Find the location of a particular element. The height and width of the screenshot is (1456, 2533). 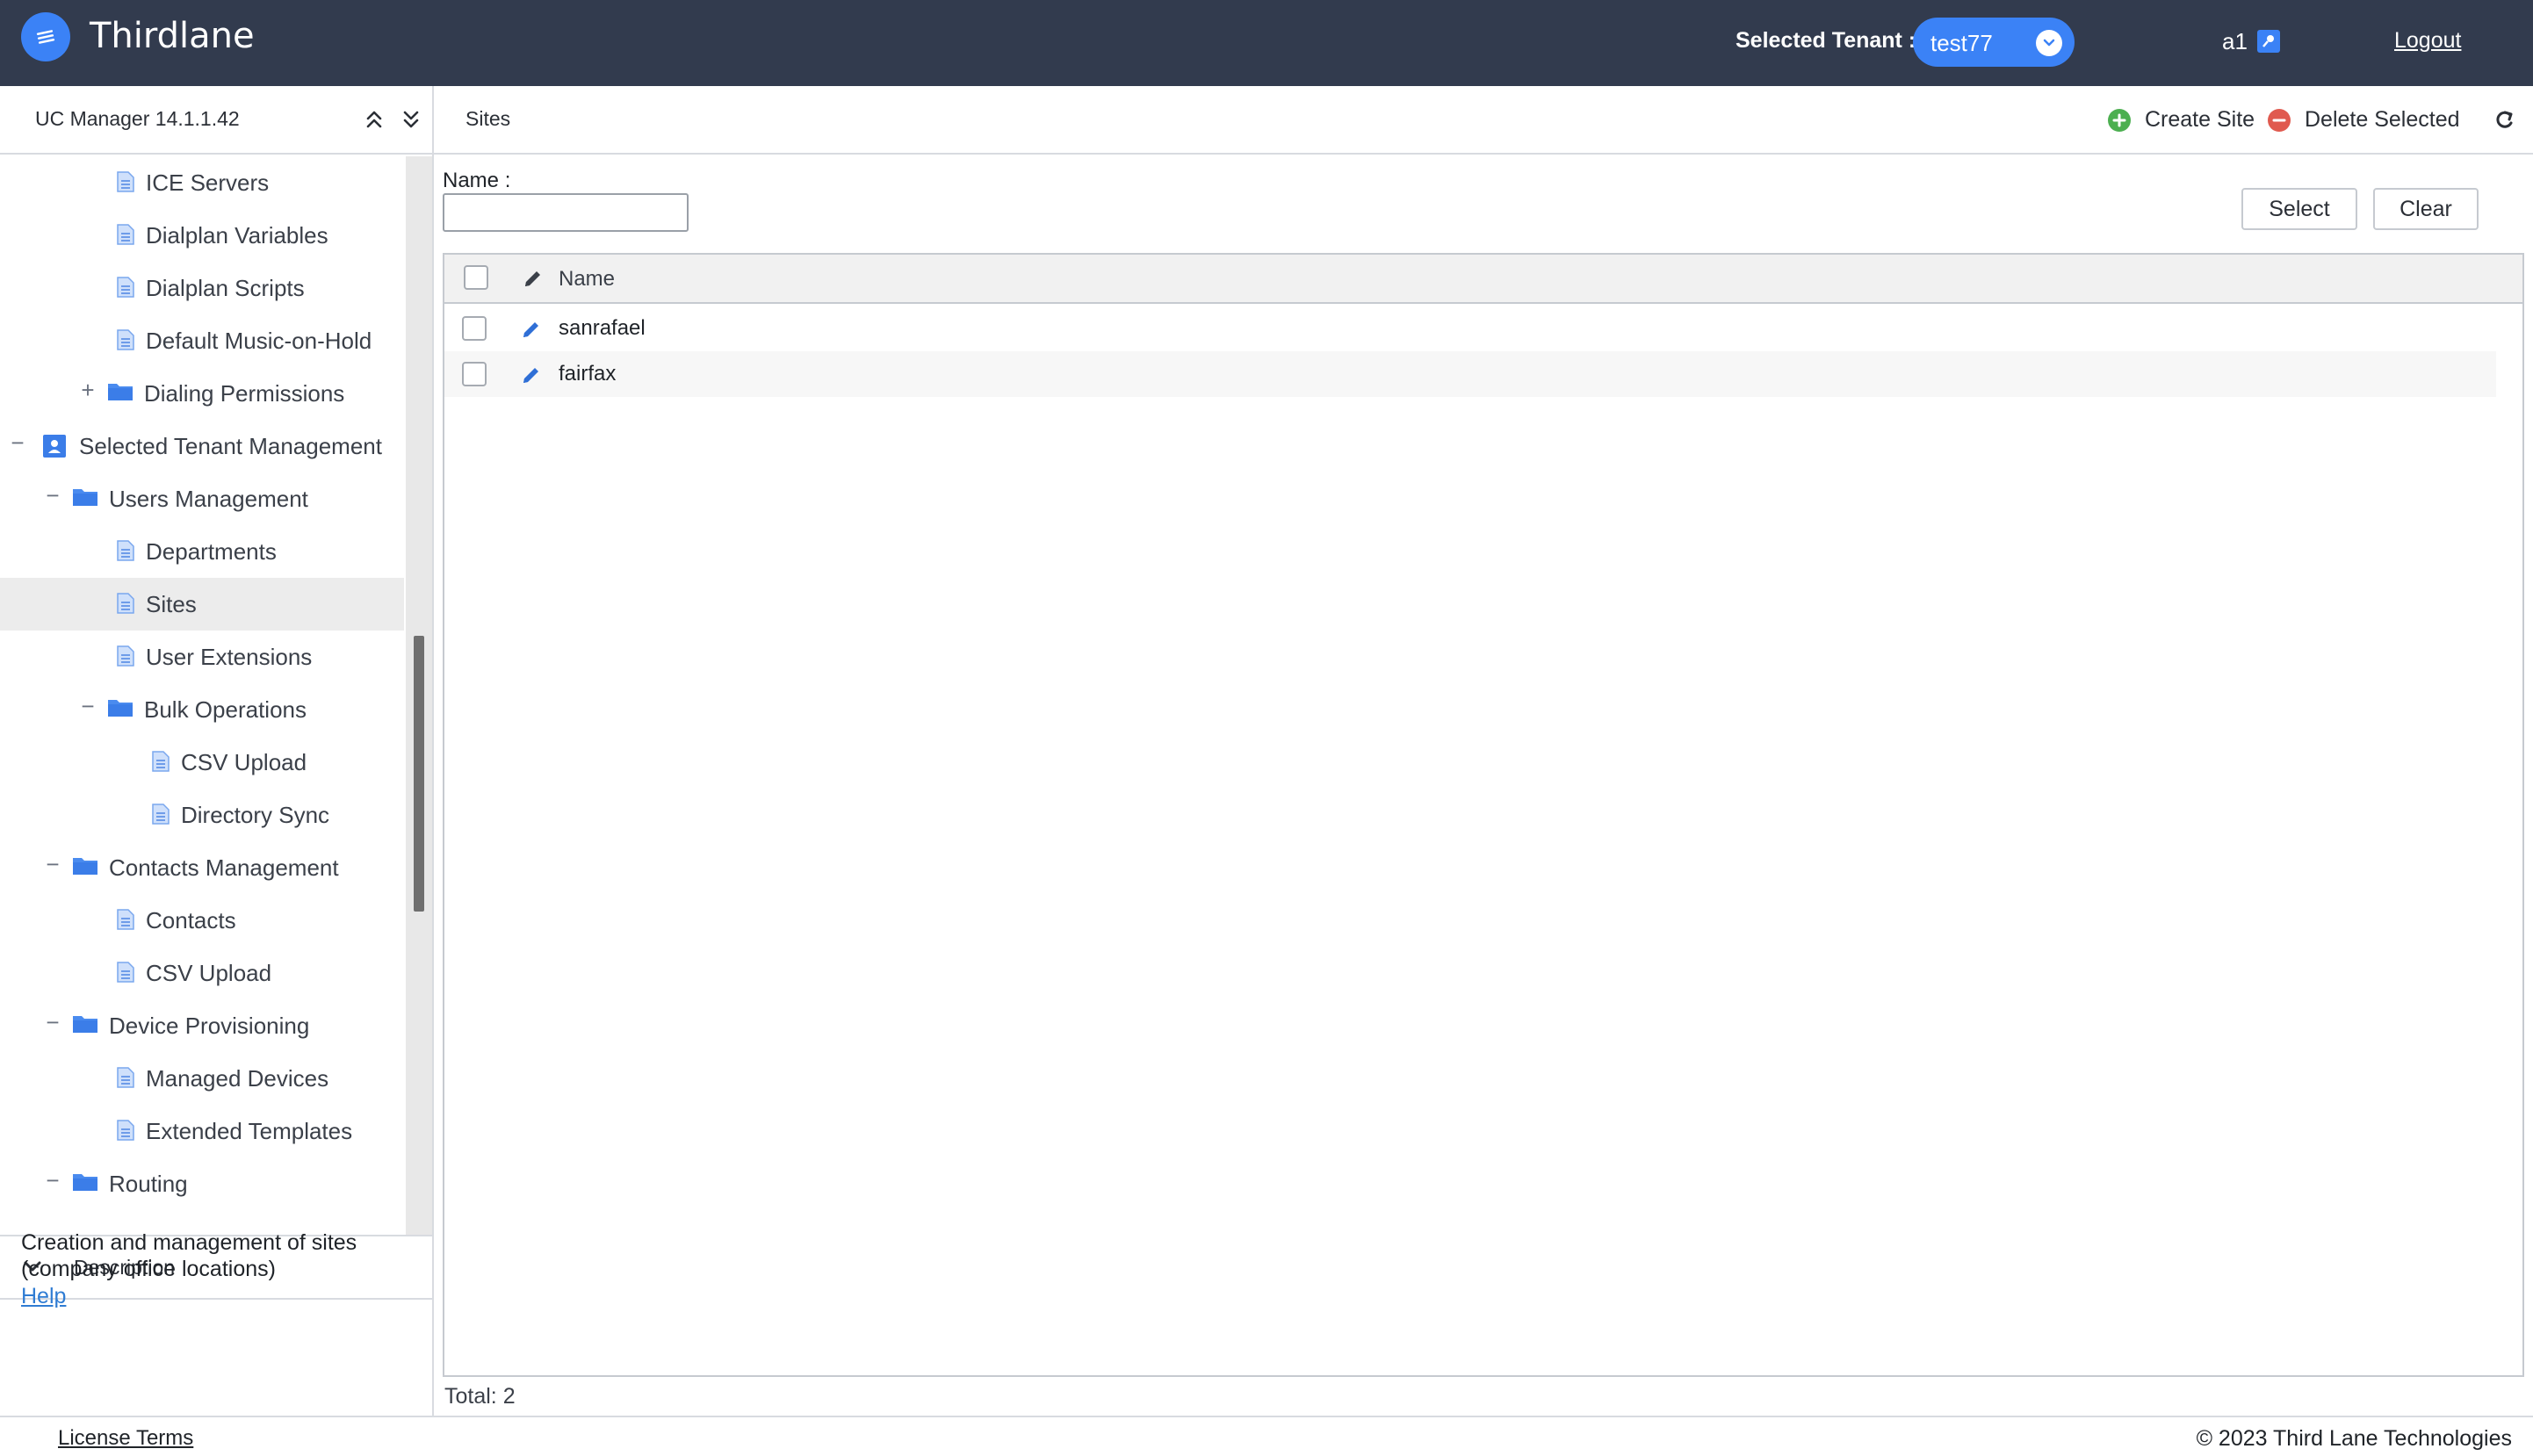

table-header: Name is located at coordinates (1483, 279).